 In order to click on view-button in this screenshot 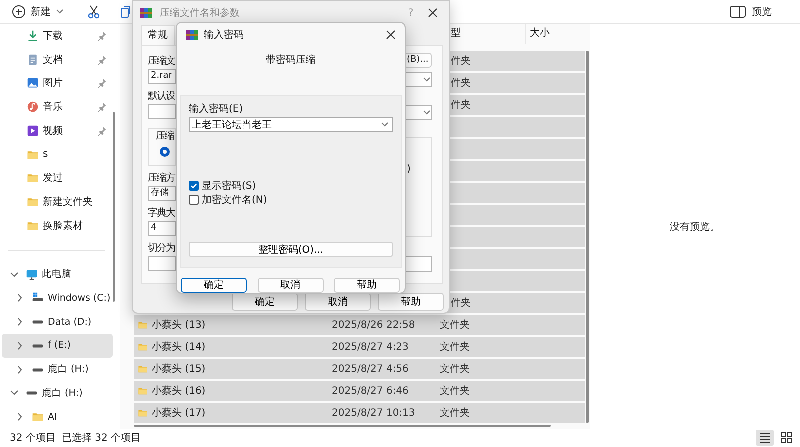, I will do `click(765, 438)`.